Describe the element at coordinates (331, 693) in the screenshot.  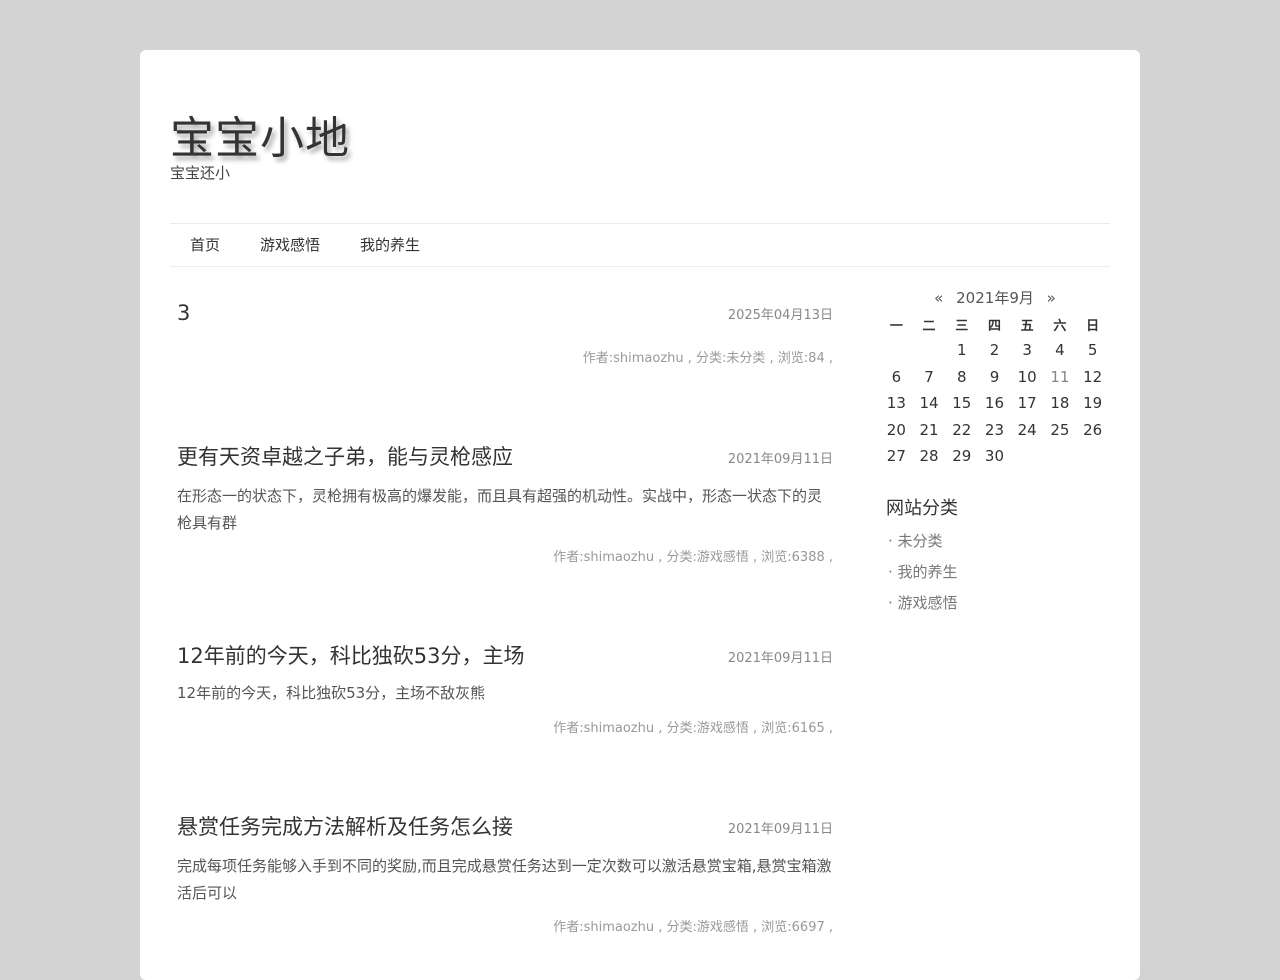
I see `post-excerpt: 12年前的今天，科比独砍53分，主场不敌灰熊` at that location.